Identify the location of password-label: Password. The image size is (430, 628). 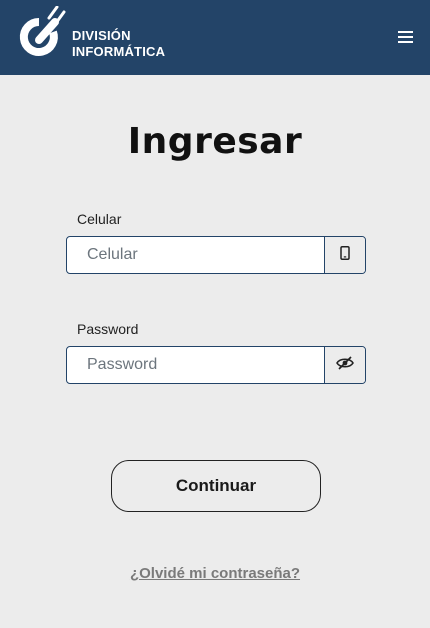
(108, 329).